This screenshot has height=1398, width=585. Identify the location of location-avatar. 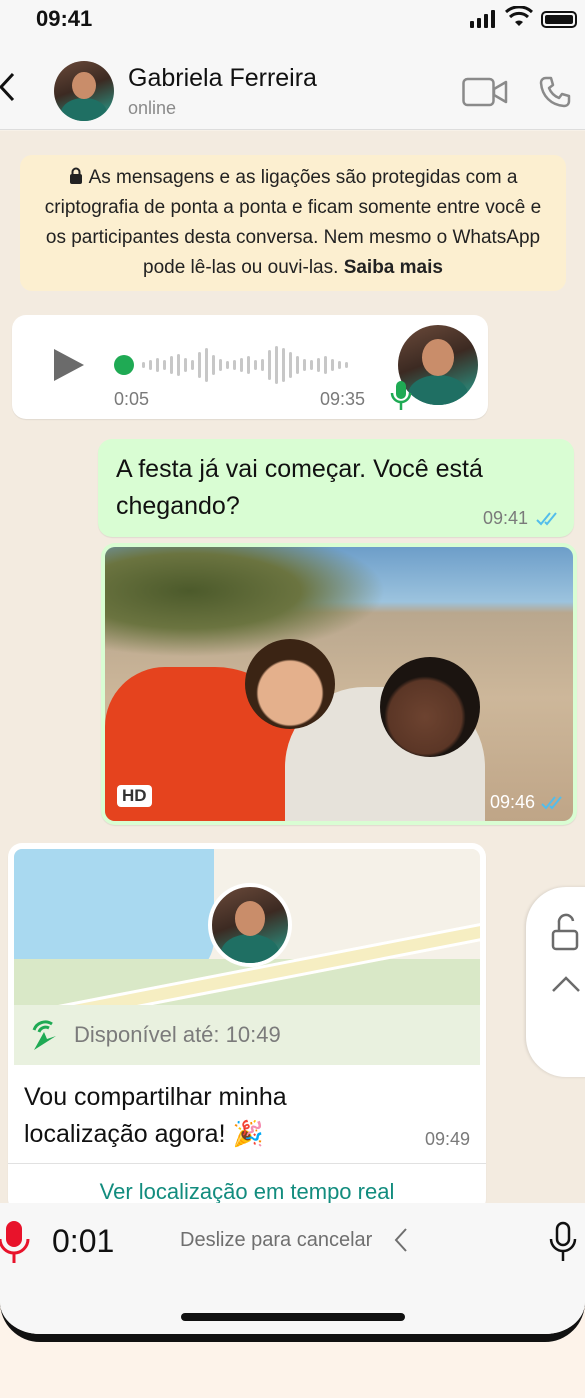
(250, 925).